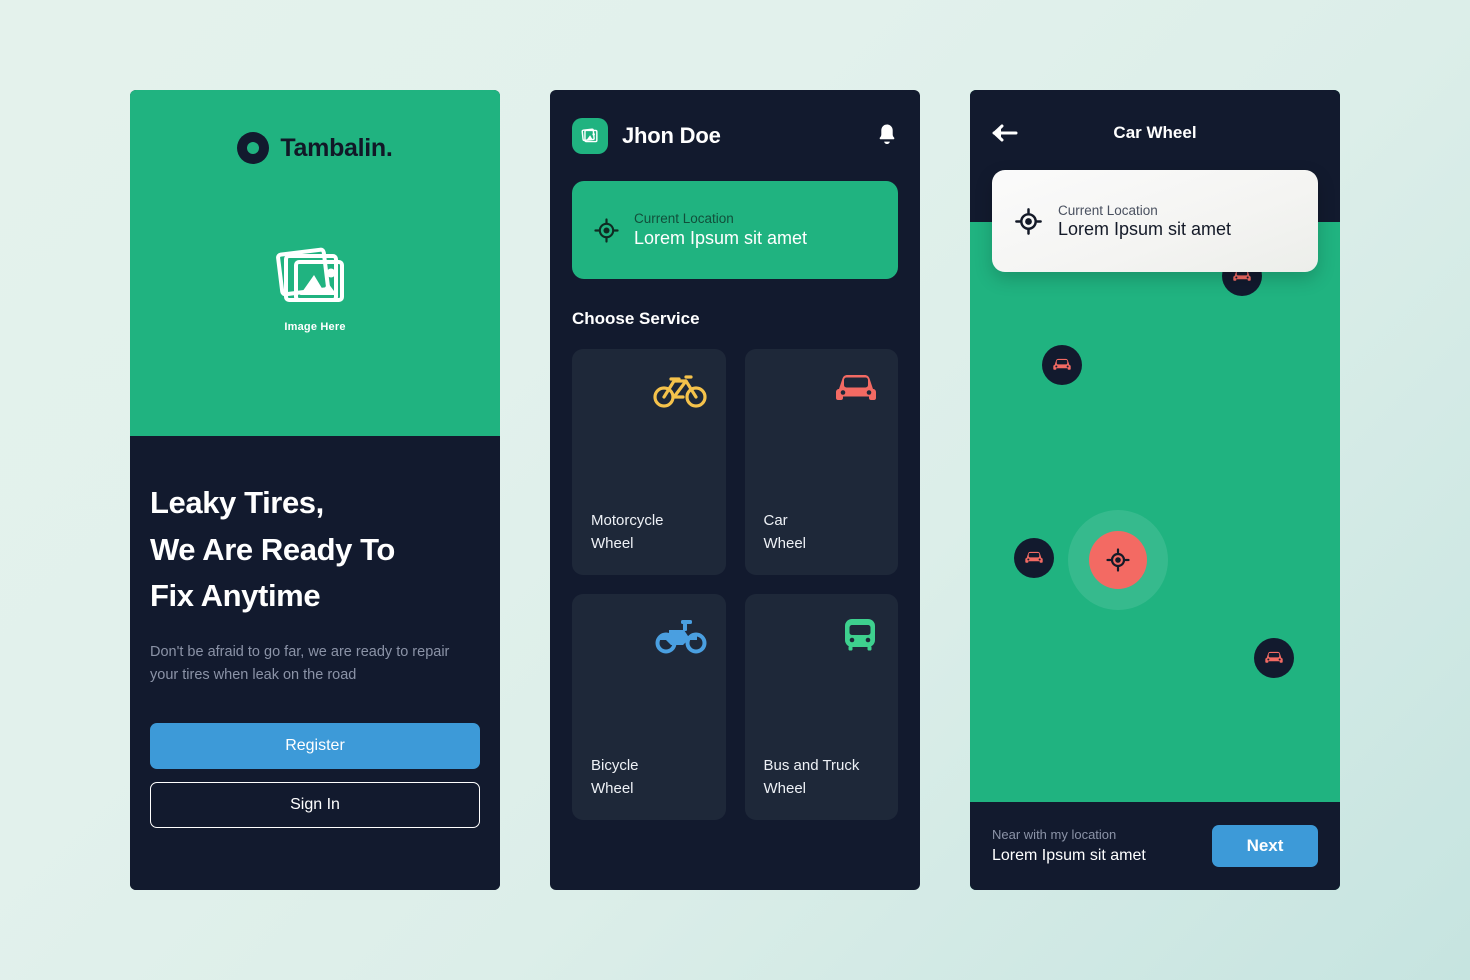 Image resolution: width=1470 pixels, height=980 pixels. I want to click on bus-icon, so click(822, 635).